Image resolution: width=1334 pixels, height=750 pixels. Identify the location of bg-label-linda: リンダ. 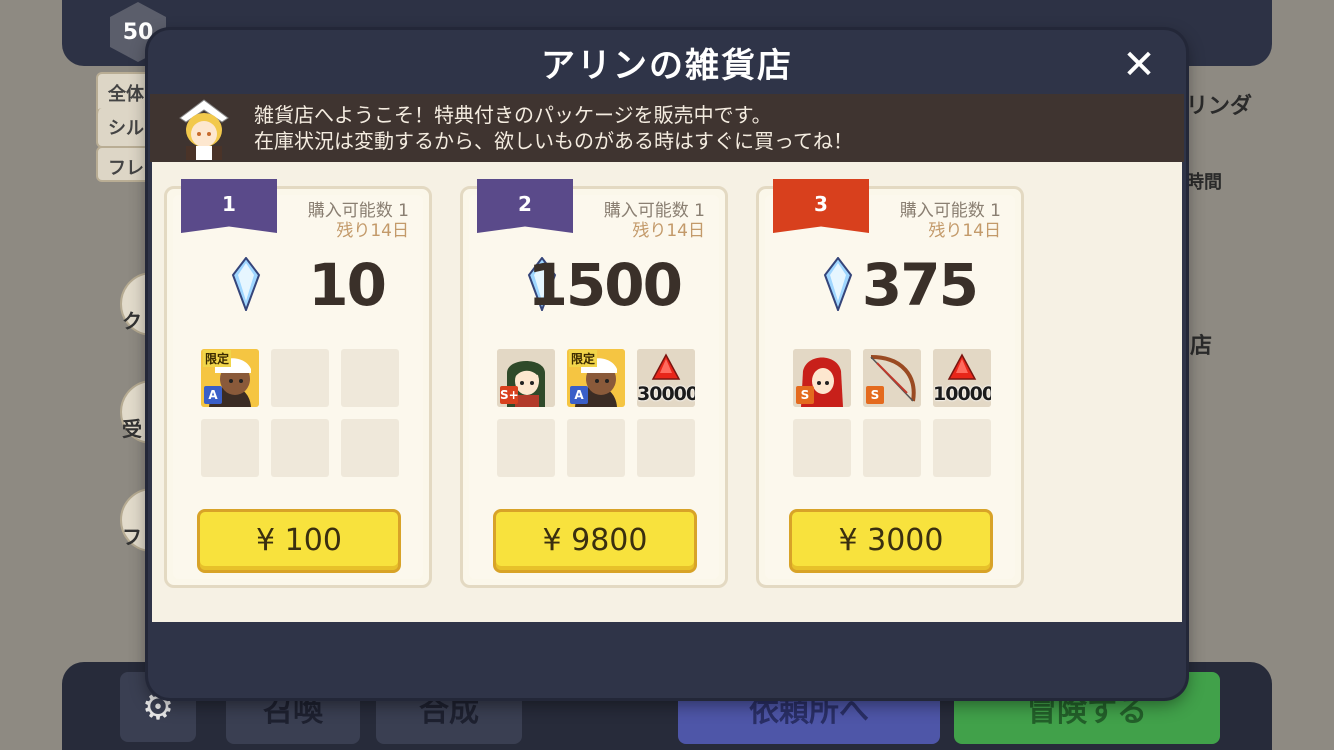
(1219, 106).